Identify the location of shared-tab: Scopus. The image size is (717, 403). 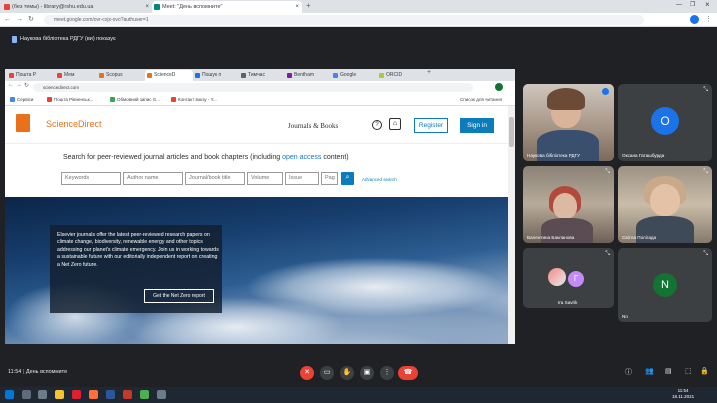
(121, 75).